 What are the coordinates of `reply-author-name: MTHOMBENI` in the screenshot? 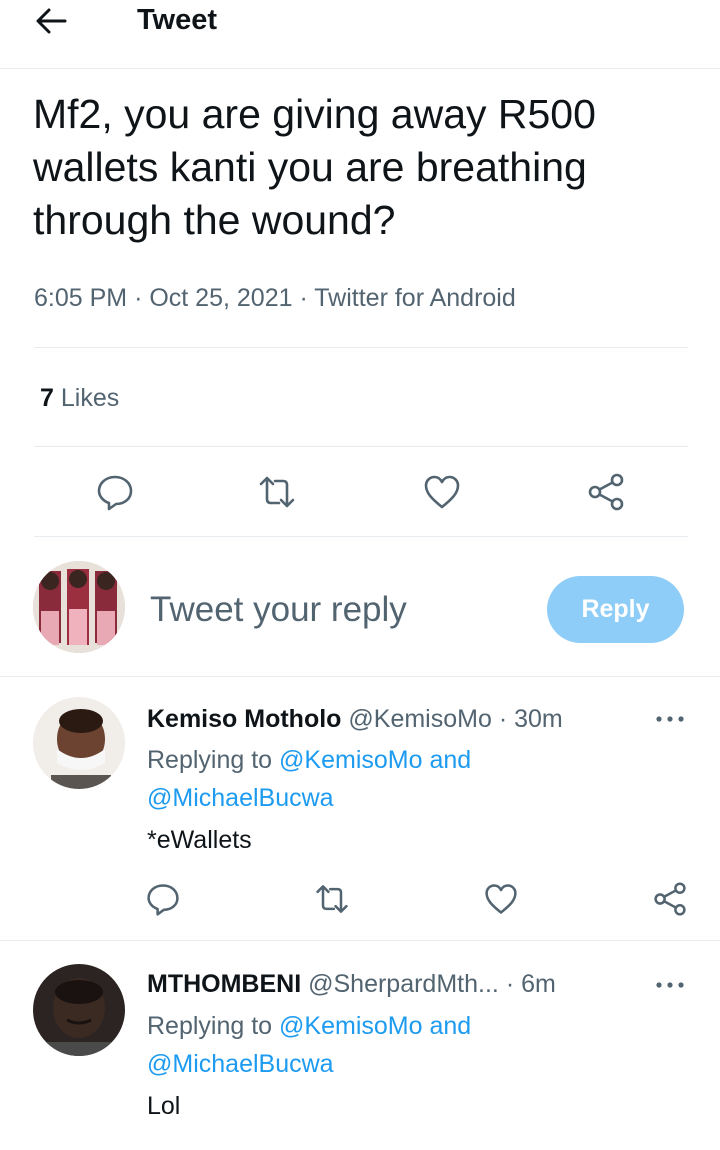 It's located at (224, 984).